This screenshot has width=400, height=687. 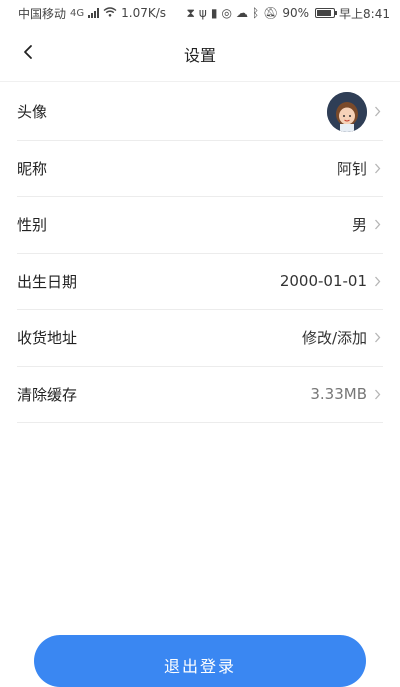 What do you see at coordinates (47, 281) in the screenshot?
I see `row-label-birthday: 出生日期` at bounding box center [47, 281].